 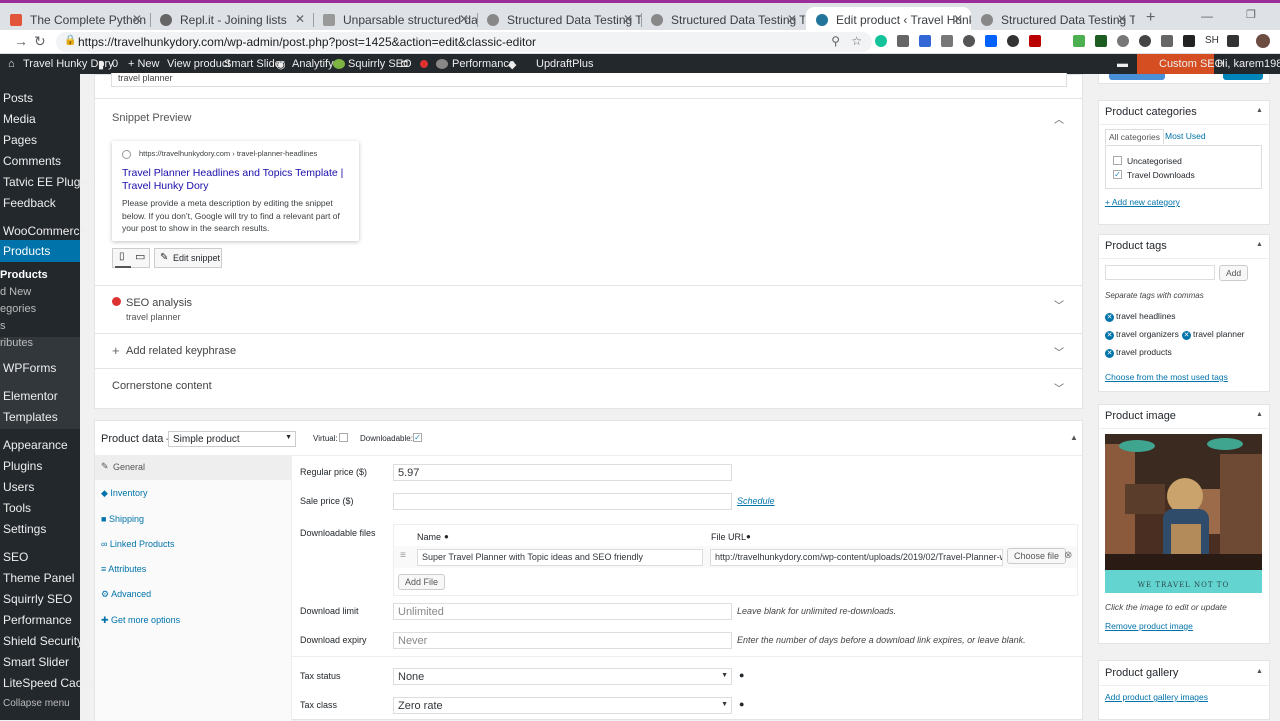 What do you see at coordinates (564, 64) in the screenshot?
I see `updraft-link: UpdraftPlus` at bounding box center [564, 64].